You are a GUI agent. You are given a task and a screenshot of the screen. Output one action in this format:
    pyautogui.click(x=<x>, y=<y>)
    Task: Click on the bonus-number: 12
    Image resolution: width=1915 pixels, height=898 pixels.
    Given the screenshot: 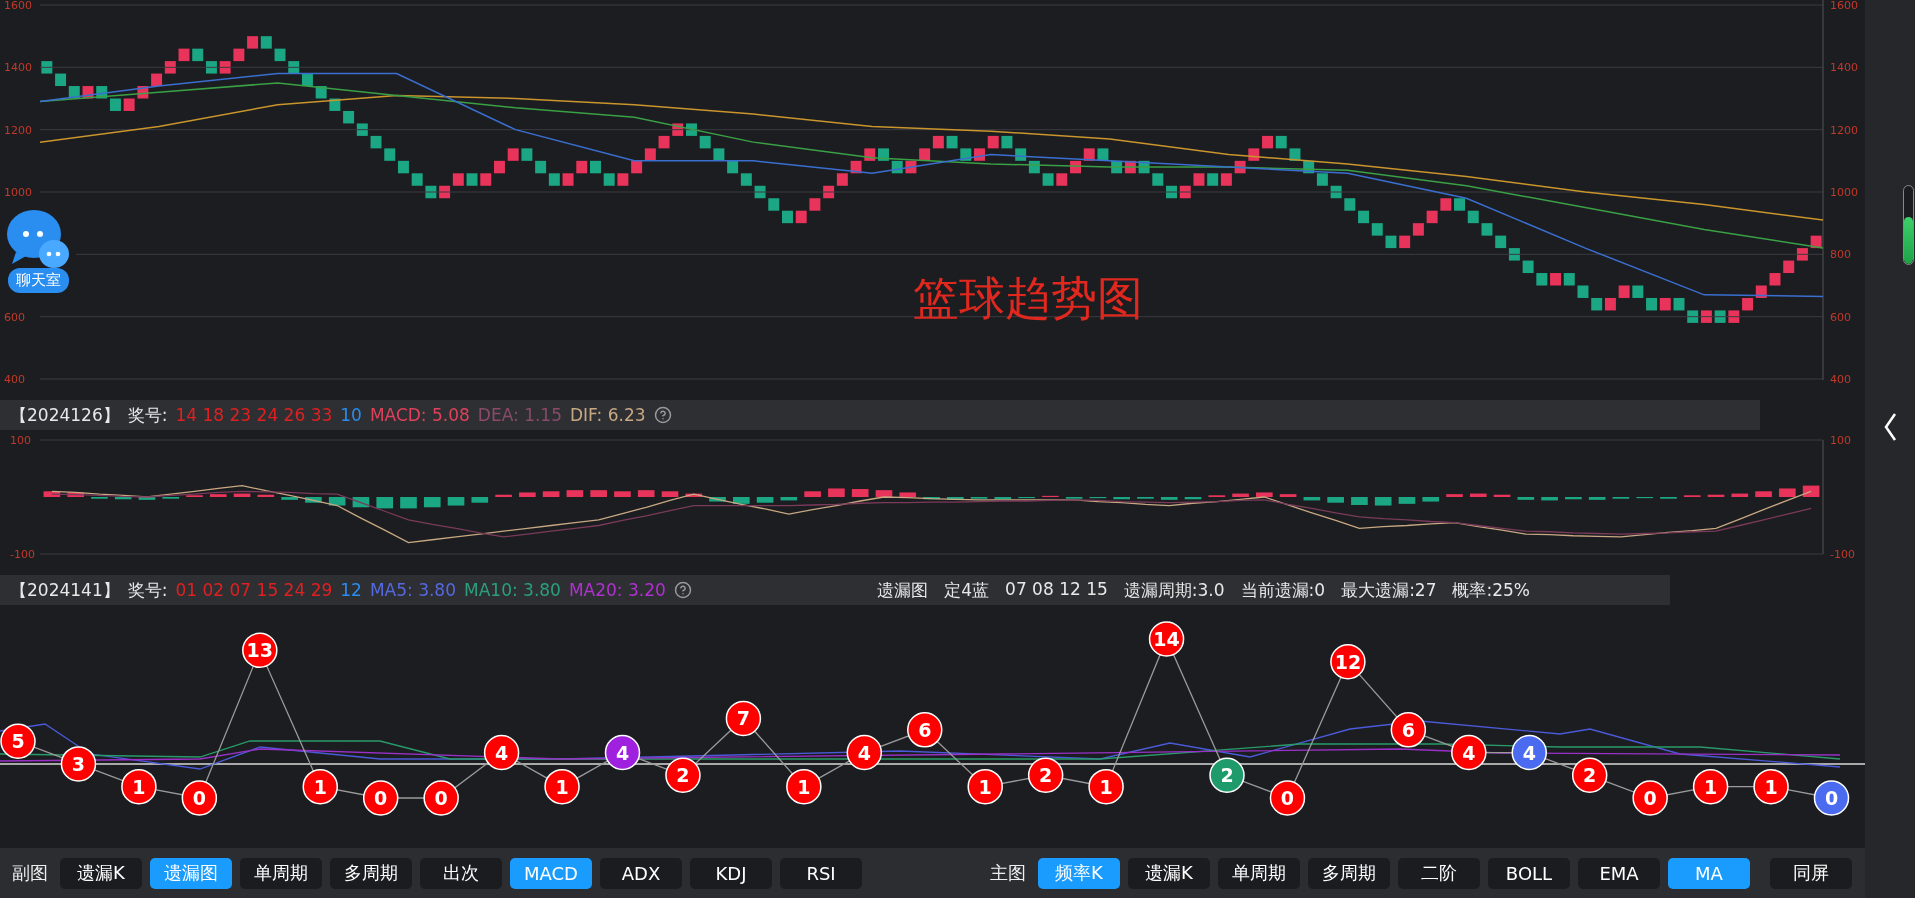 What is the action you would take?
    pyautogui.click(x=351, y=590)
    